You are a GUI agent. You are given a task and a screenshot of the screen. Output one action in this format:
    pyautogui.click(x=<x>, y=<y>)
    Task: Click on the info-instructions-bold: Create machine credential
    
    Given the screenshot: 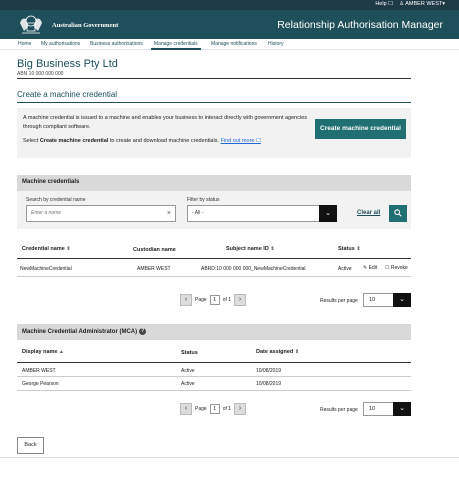 What is the action you would take?
    pyautogui.click(x=74, y=141)
    